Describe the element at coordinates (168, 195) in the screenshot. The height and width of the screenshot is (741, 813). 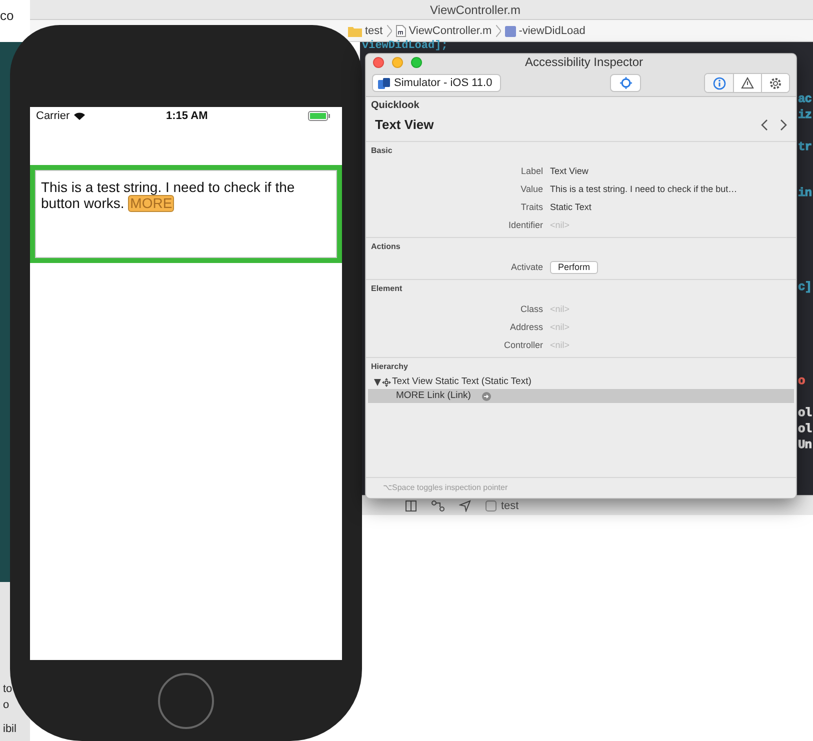
I see `text-view-content: This is a test string. I need to check if the button works. MORE` at that location.